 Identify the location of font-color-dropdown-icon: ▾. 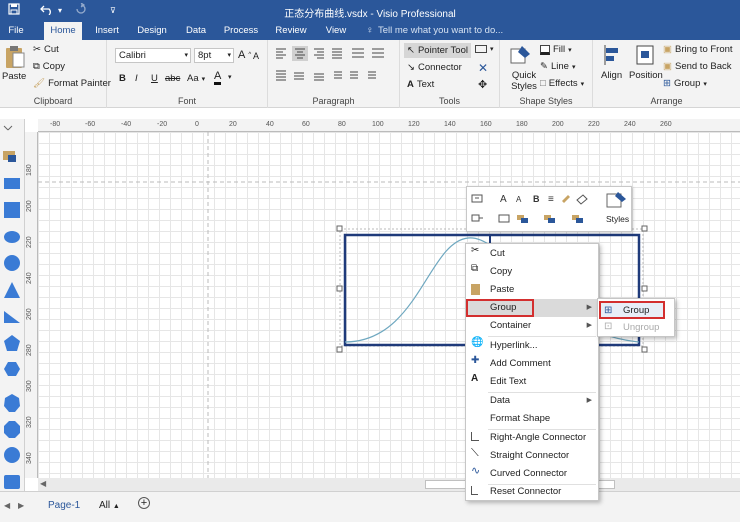
(230, 77).